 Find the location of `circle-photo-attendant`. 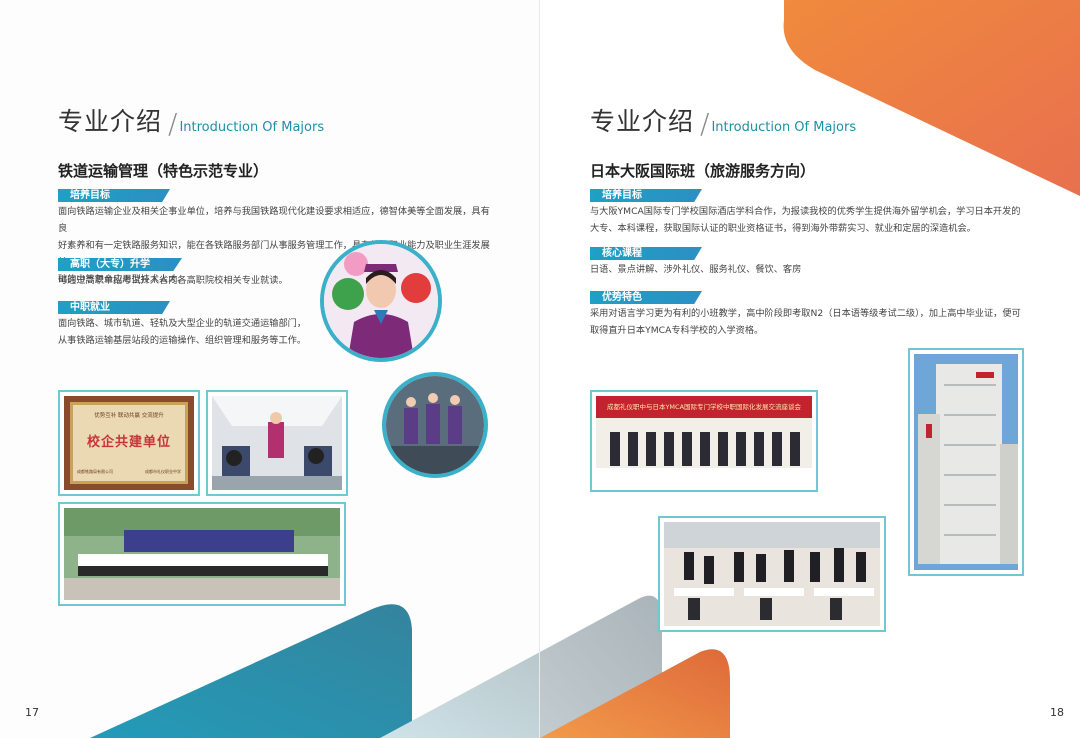

circle-photo-attendant is located at coordinates (381, 301).